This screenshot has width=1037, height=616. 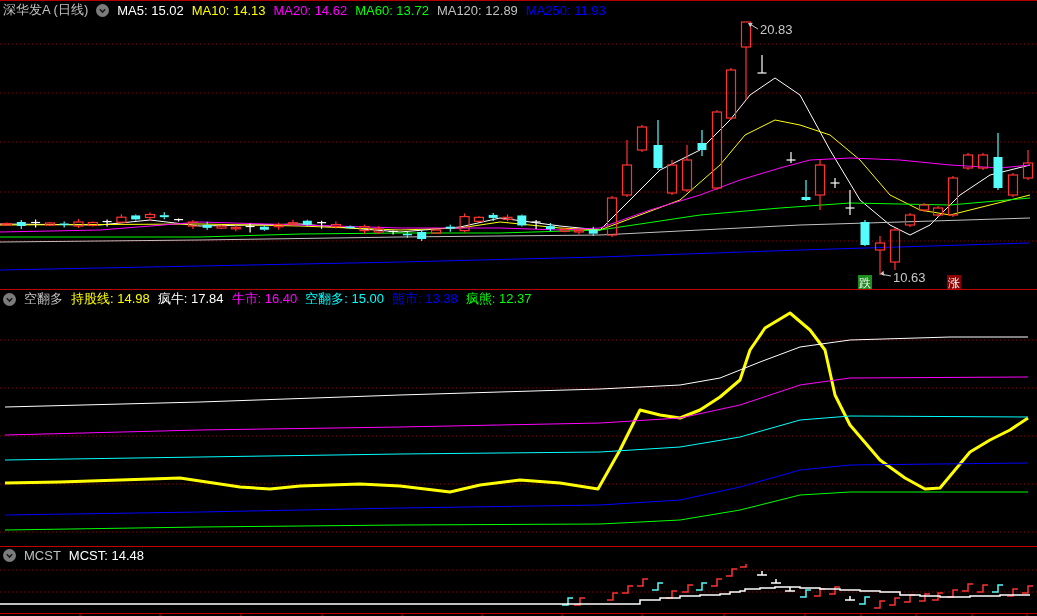 I want to click on legend-value: MA250: 11.93, so click(x=565, y=10).